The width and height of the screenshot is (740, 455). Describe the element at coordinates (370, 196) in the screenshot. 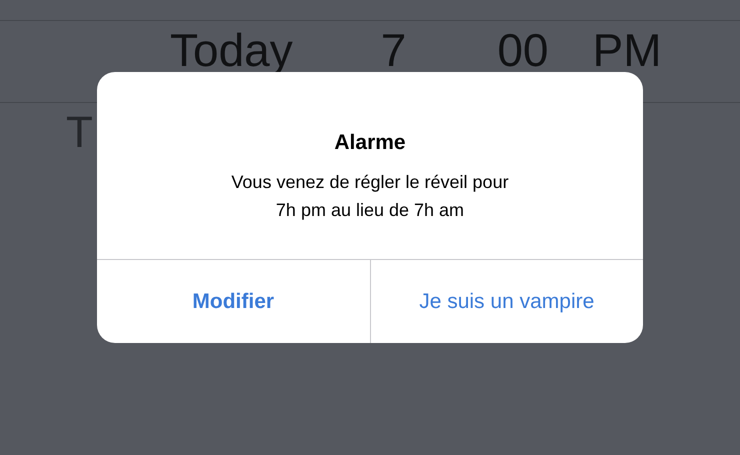

I see `alert-message: Vous venez de régler le réveil pour 7h pm au lieu de 7h am` at that location.